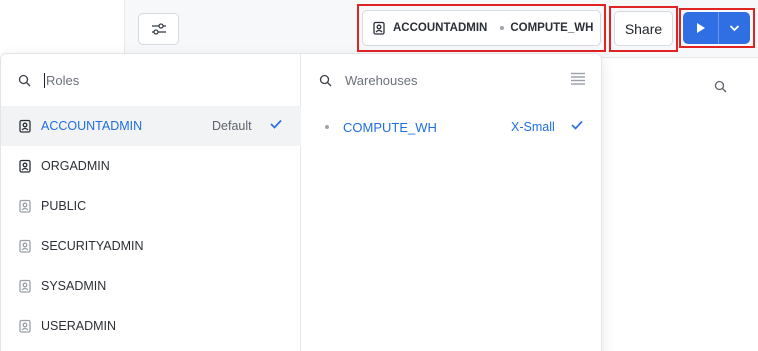 The height and width of the screenshot is (351, 758). I want to click on play-icon, so click(700, 28).